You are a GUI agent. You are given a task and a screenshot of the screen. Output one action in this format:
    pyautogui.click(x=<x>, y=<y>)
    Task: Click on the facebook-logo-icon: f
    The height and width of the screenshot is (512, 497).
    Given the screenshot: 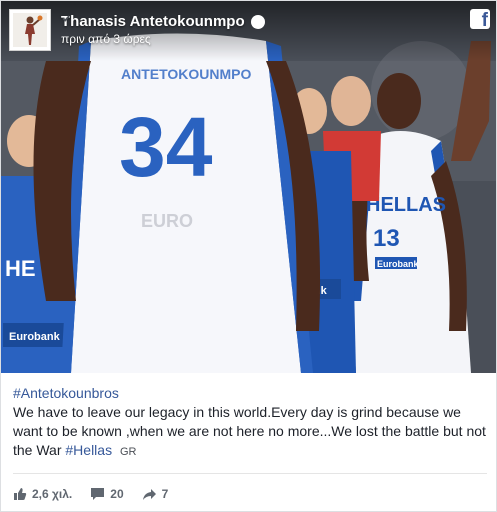 What is the action you would take?
    pyautogui.click(x=480, y=19)
    